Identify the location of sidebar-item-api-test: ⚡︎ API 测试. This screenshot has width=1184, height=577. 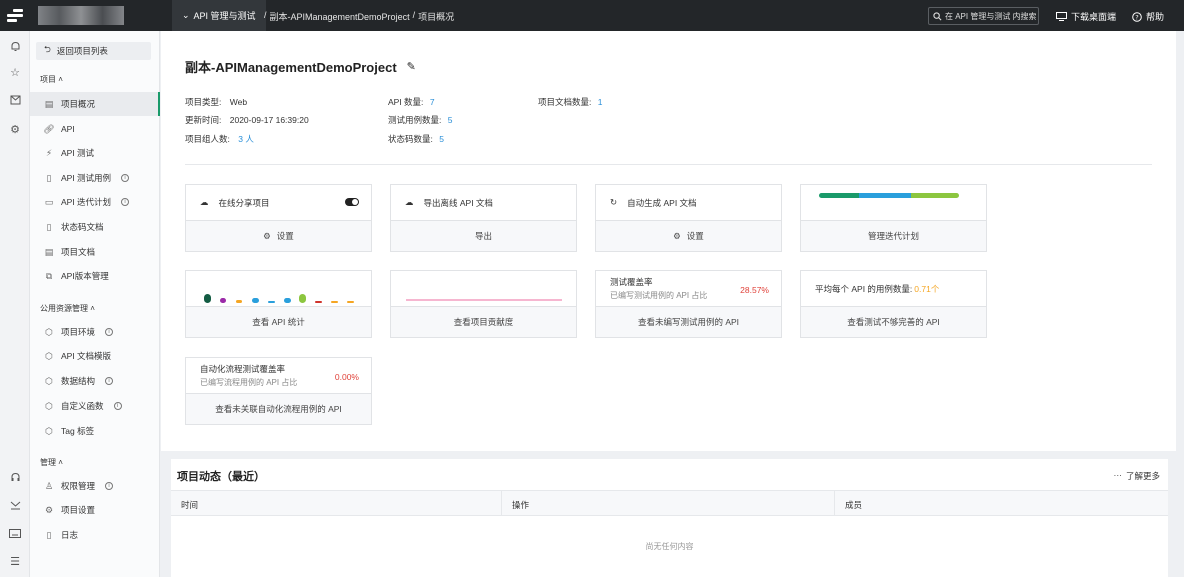
(95, 153).